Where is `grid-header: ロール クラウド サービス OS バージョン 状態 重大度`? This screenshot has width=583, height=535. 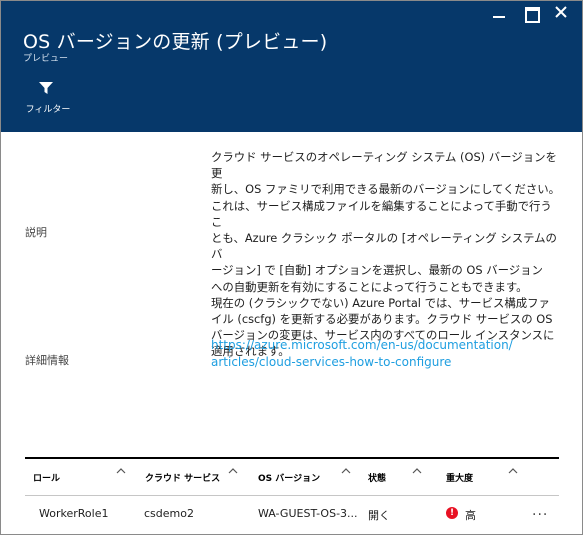
grid-header: ロール クラウド サービス OS バージョン 状態 重大度 is located at coordinates (292, 476).